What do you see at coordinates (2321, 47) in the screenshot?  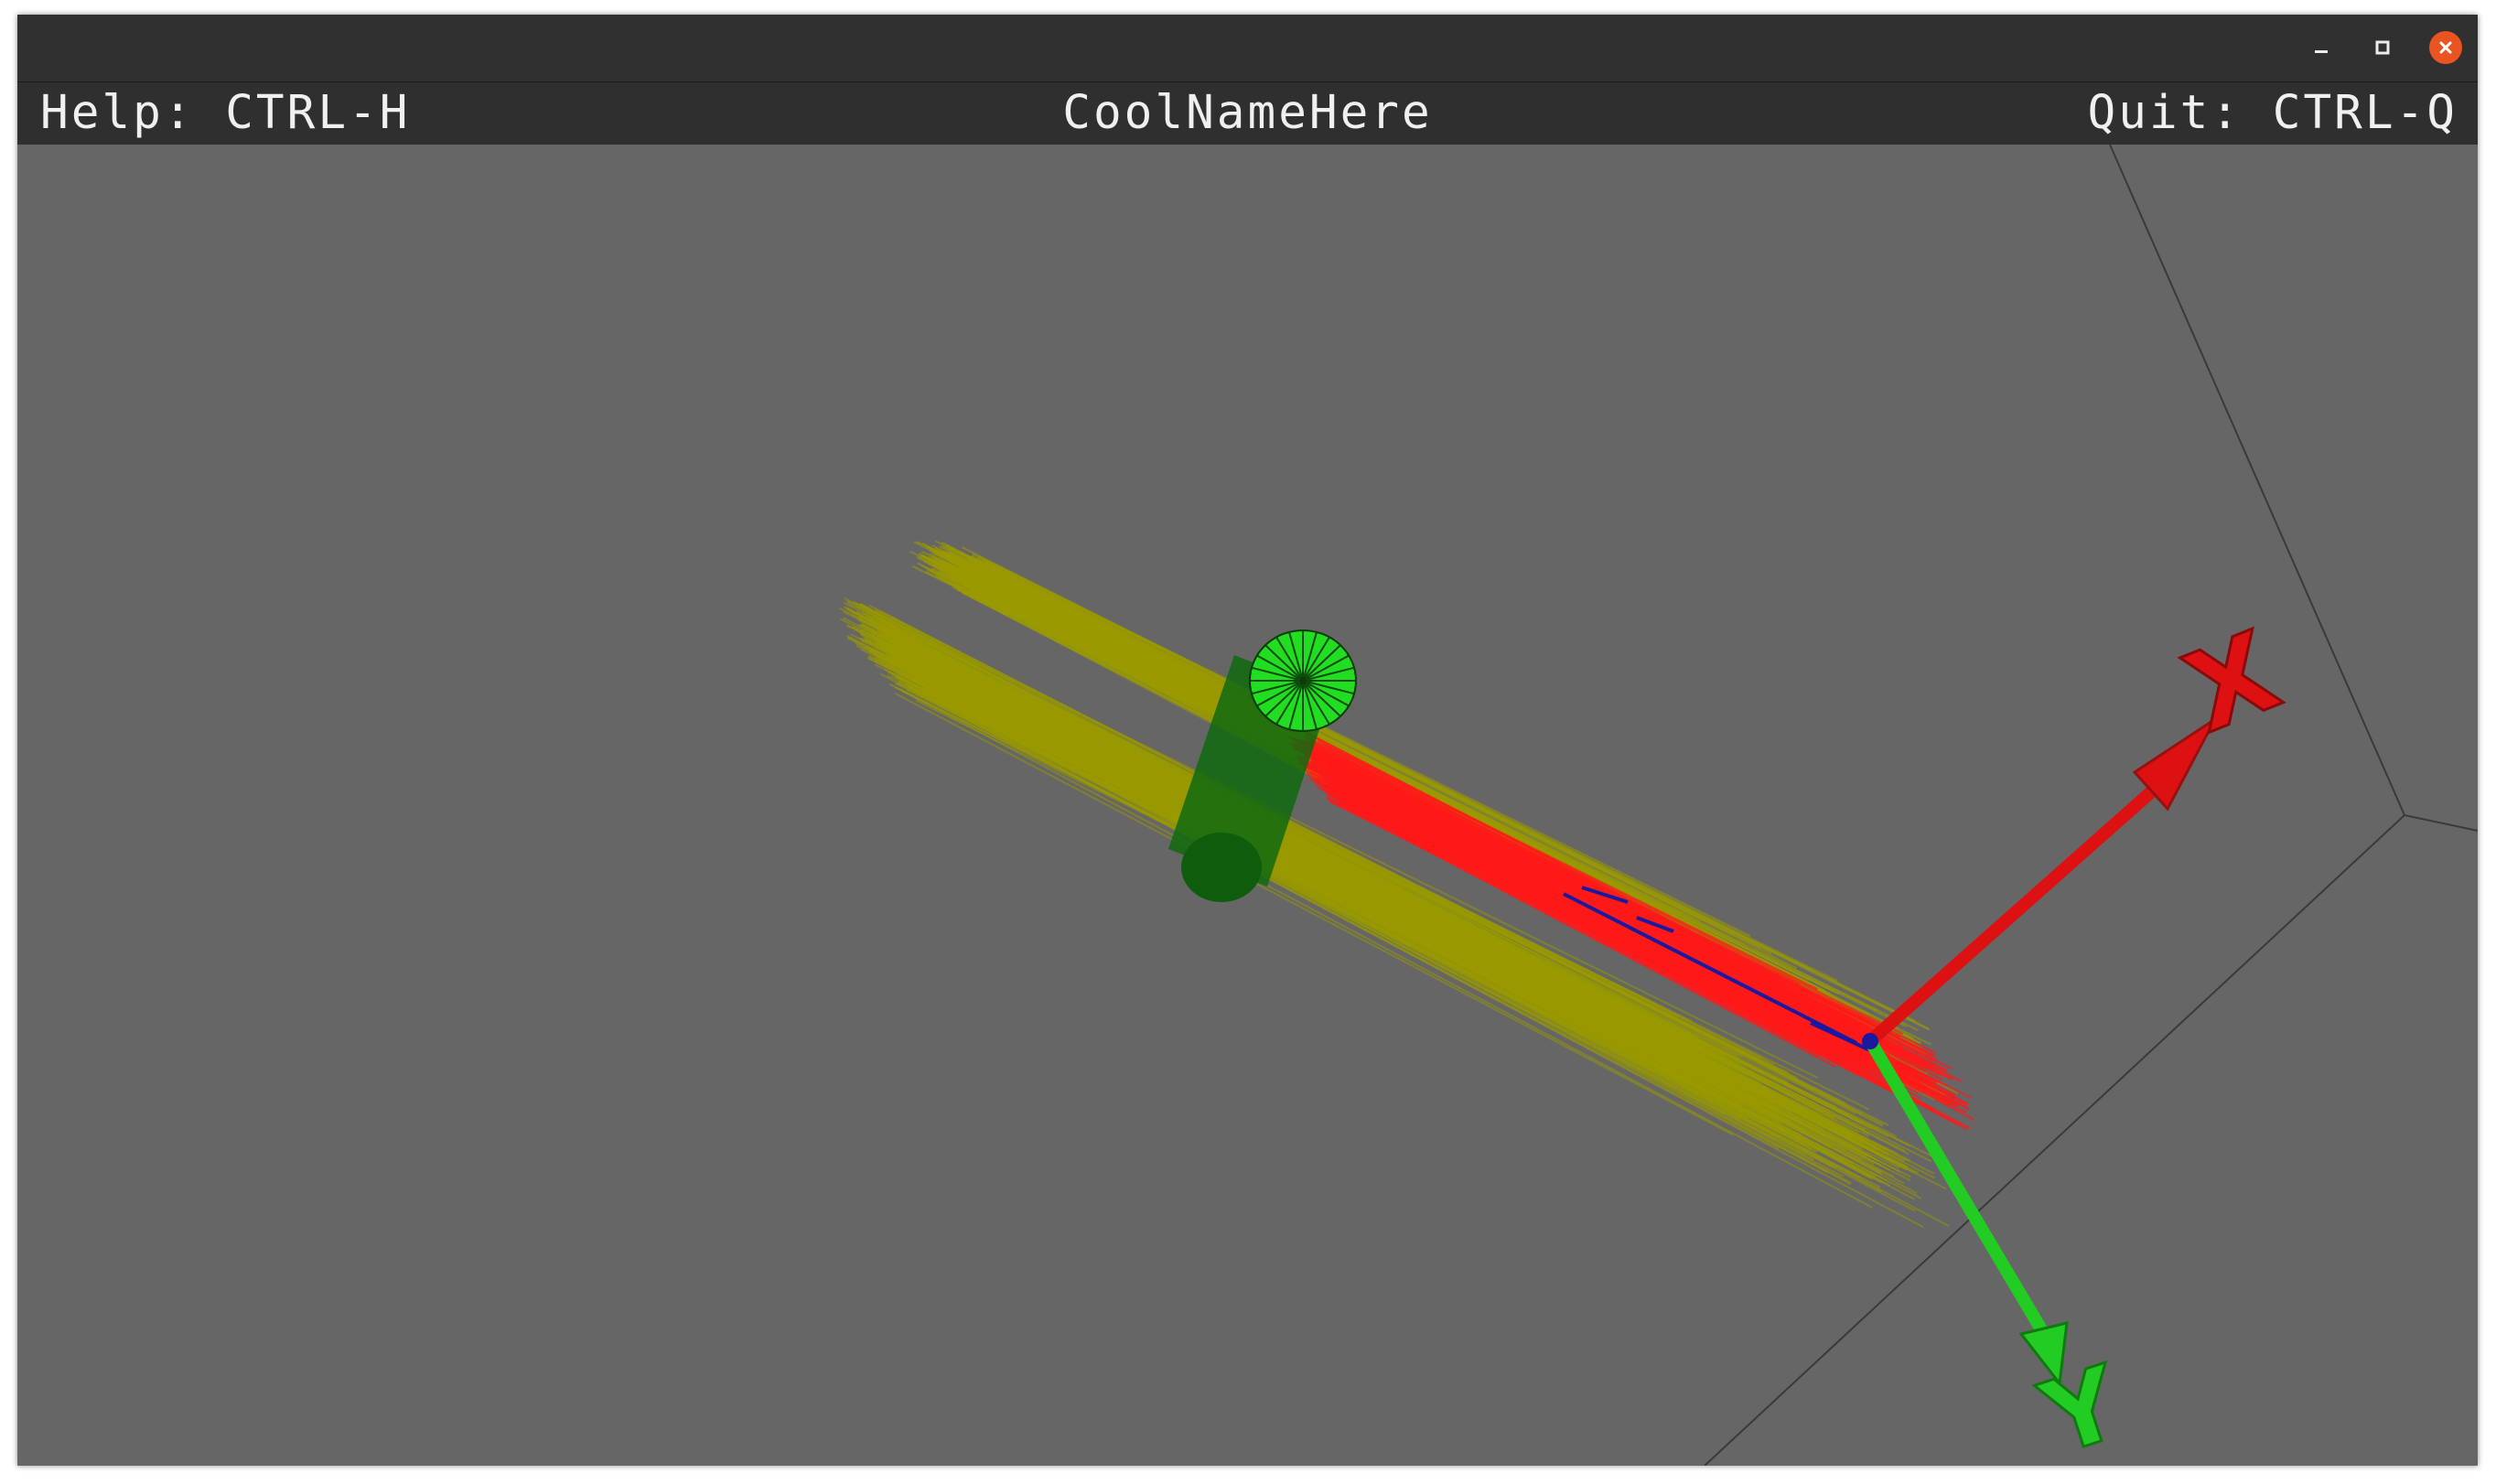 I see `minimize-button` at bounding box center [2321, 47].